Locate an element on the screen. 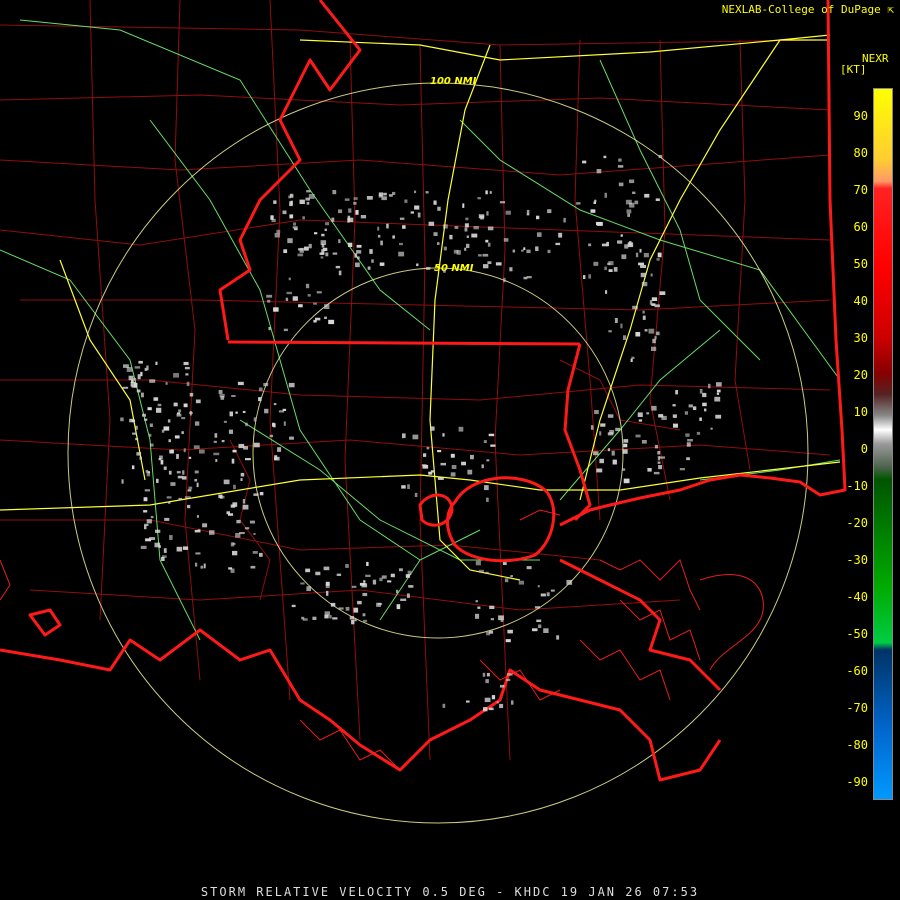  legend-tick: 60 is located at coordinates (860, 227).